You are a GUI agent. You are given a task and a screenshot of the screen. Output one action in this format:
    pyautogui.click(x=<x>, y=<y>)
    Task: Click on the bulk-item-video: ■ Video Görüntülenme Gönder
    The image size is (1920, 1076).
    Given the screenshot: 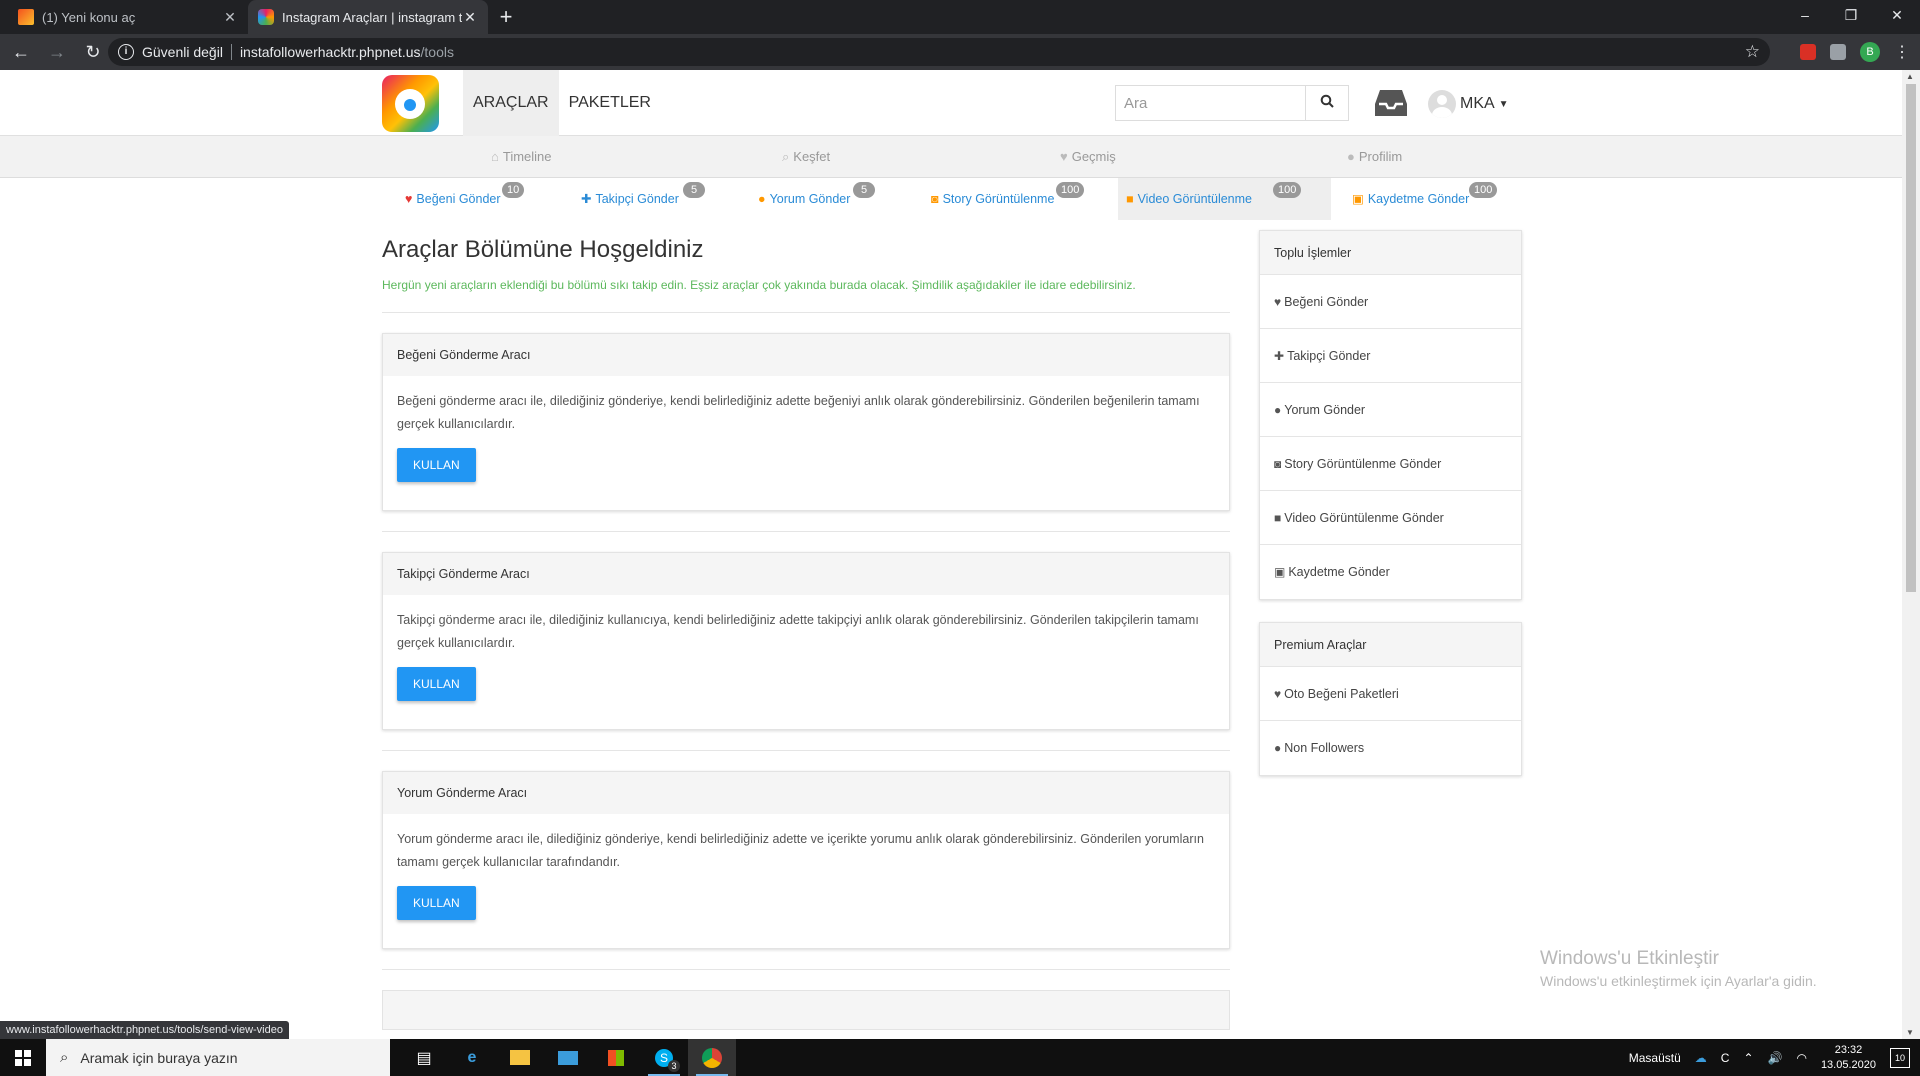 What is the action you would take?
    pyautogui.click(x=1390, y=518)
    